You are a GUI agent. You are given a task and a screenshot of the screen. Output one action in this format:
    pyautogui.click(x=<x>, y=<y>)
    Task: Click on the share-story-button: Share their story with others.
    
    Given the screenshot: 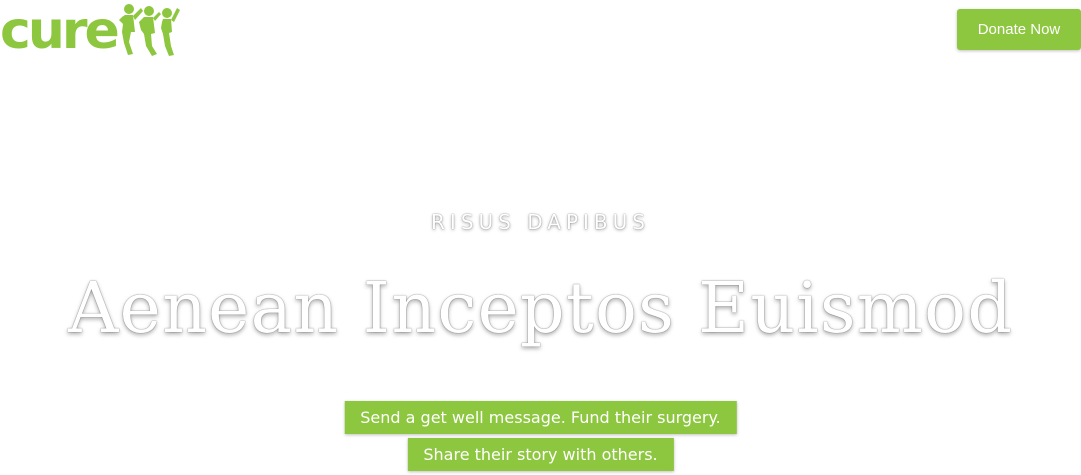 What is the action you would take?
    pyautogui.click(x=540, y=454)
    